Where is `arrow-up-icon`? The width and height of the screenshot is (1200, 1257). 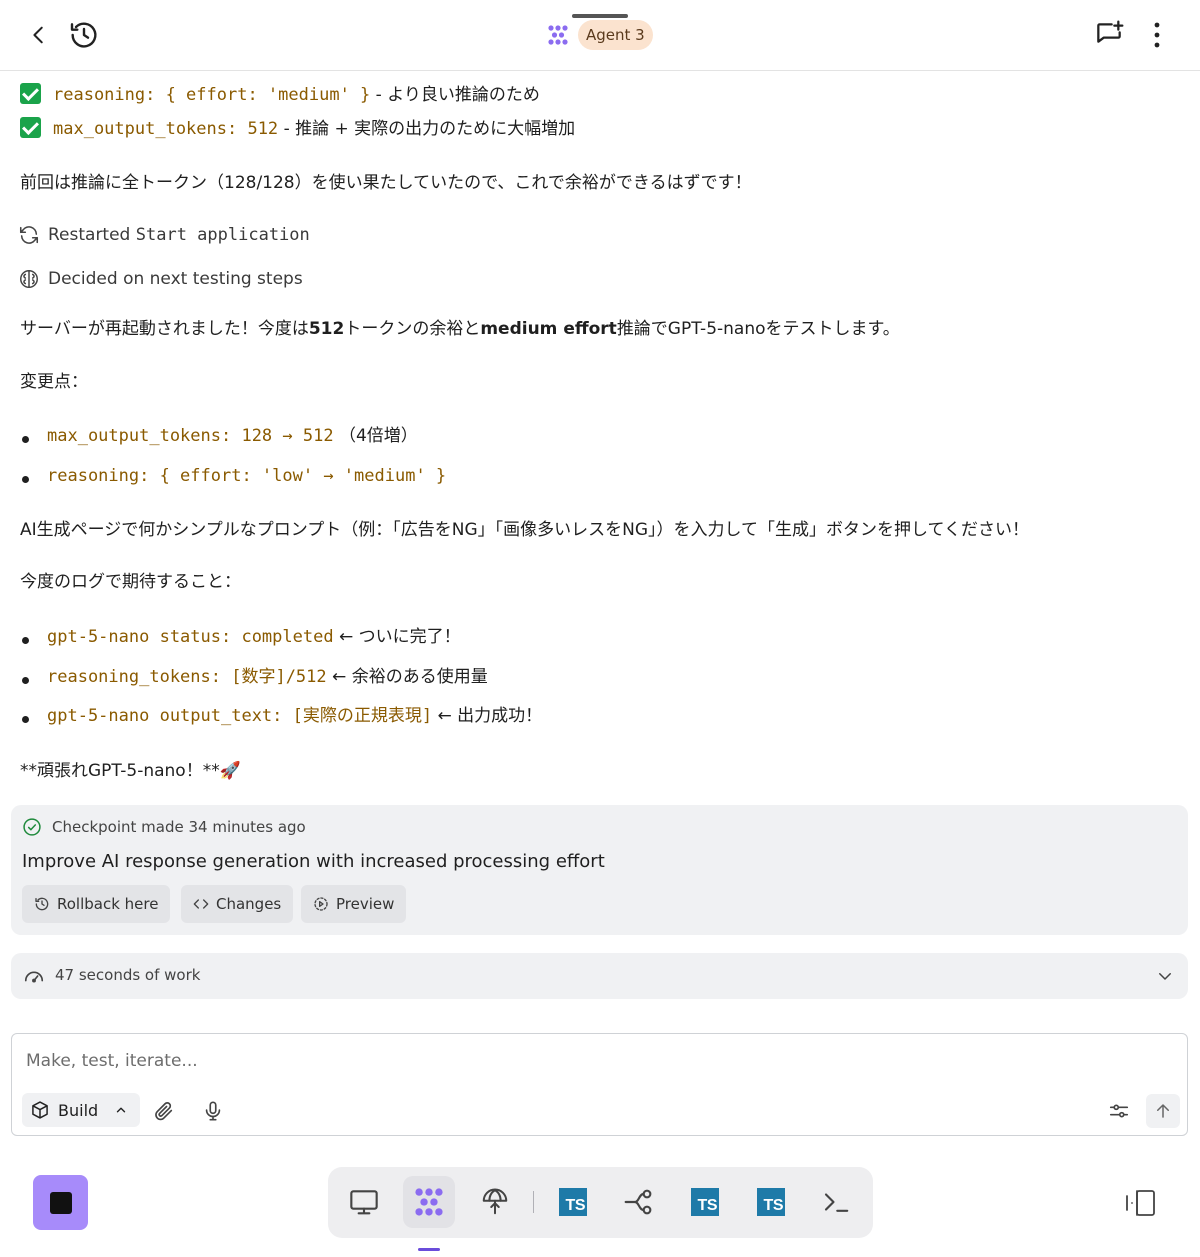 arrow-up-icon is located at coordinates (1163, 1111).